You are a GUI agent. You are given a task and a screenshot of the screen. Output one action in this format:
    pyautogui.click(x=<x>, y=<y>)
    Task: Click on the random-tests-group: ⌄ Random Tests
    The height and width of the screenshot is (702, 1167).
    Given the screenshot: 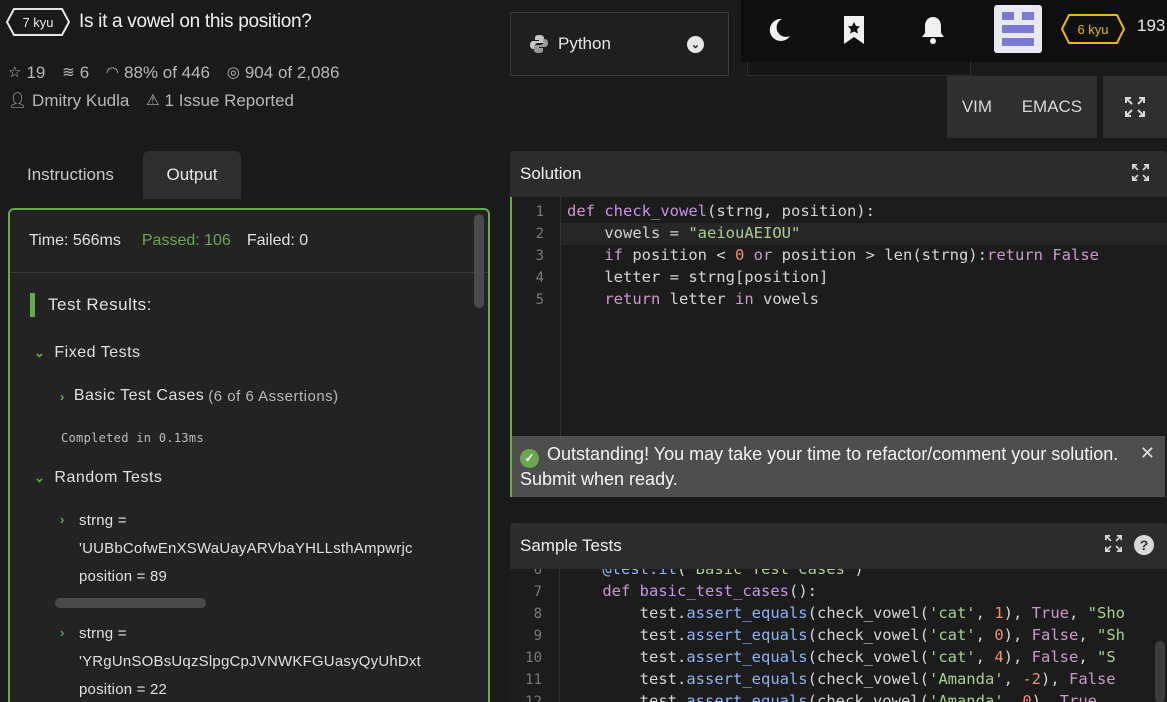 What is the action you would take?
    pyautogui.click(x=98, y=478)
    